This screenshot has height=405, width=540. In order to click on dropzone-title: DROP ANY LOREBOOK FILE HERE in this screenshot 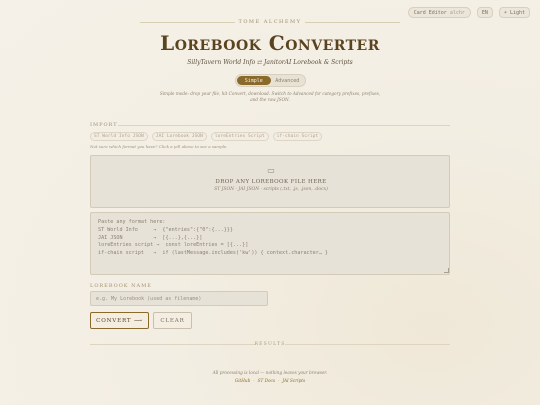, I will do `click(271, 182)`.